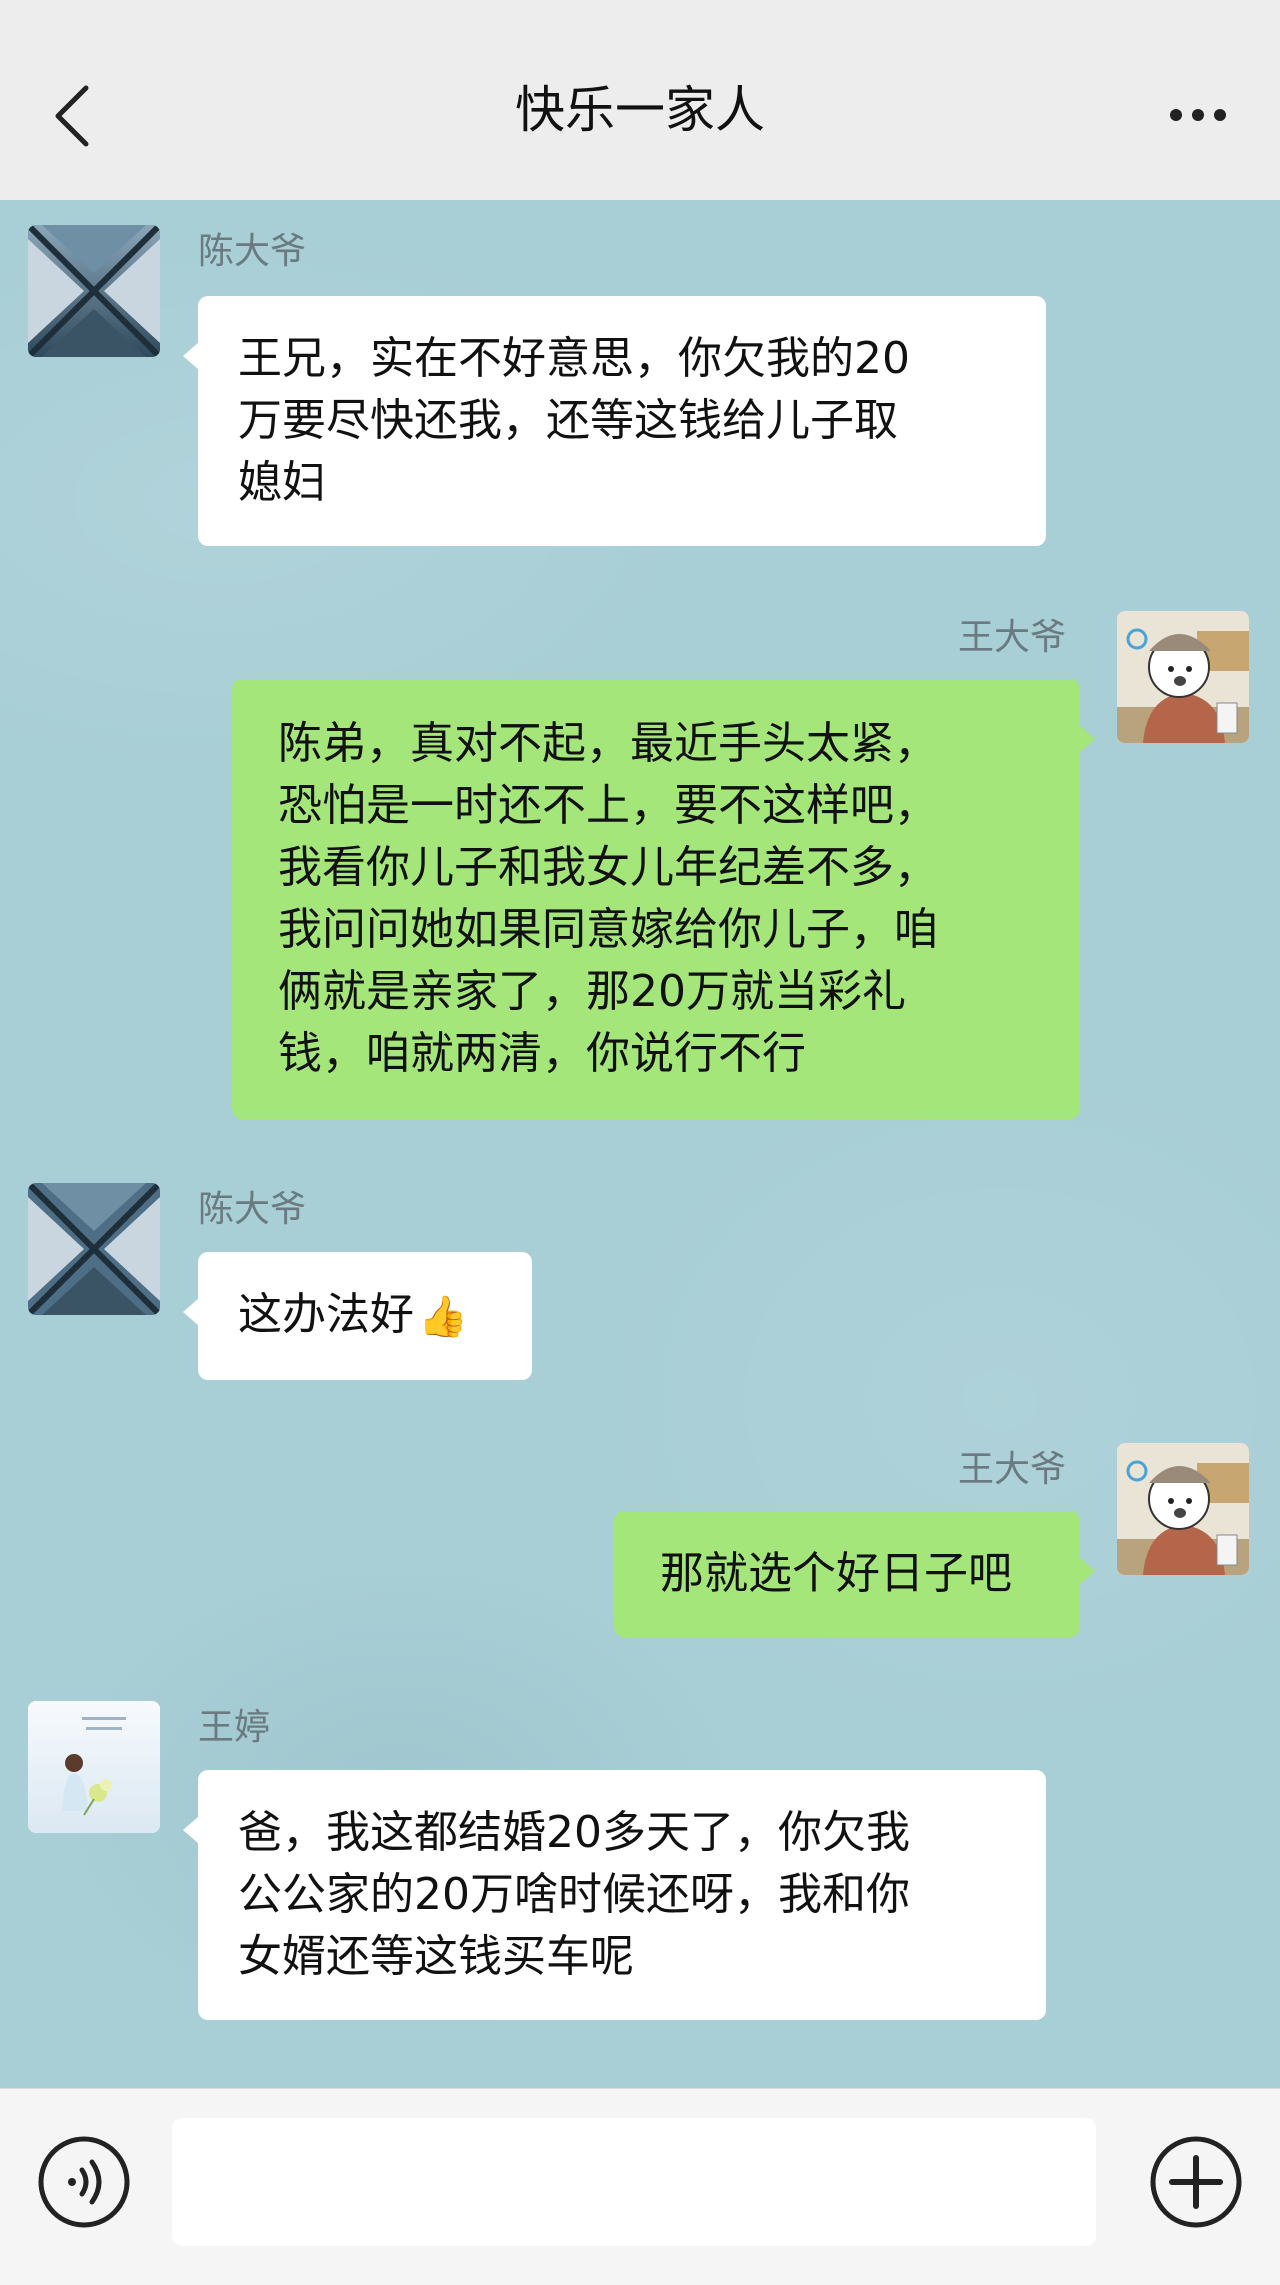 The height and width of the screenshot is (2285, 1280). I want to click on message-text: 钱，咱就两清，你说行不行, so click(542, 1053).